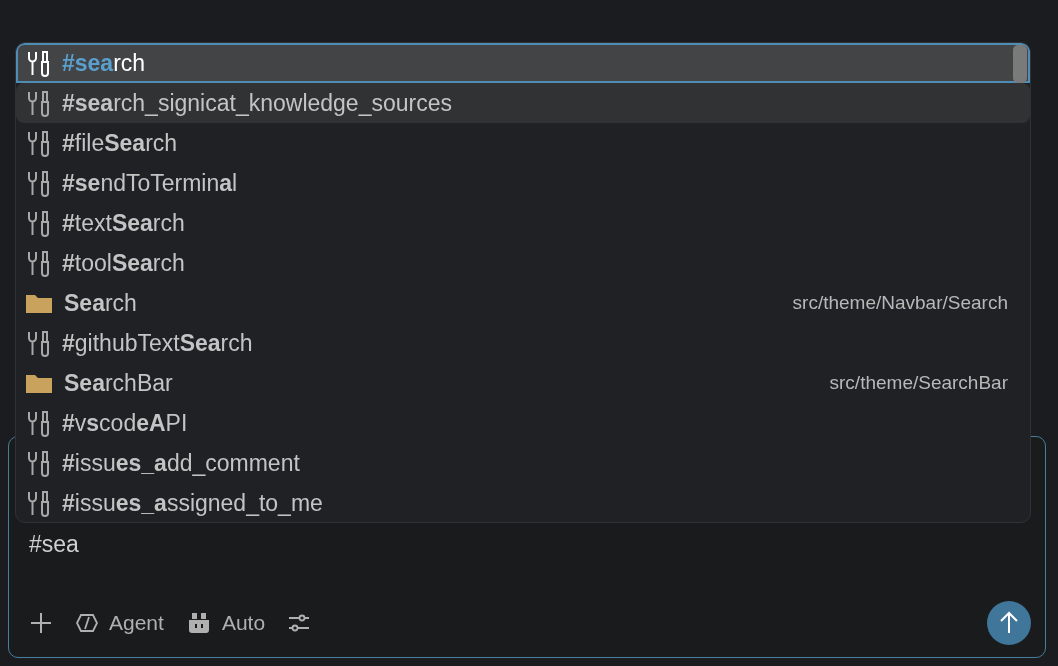 Image resolution: width=1058 pixels, height=666 pixels. I want to click on arrow-up-icon, so click(1009, 623).